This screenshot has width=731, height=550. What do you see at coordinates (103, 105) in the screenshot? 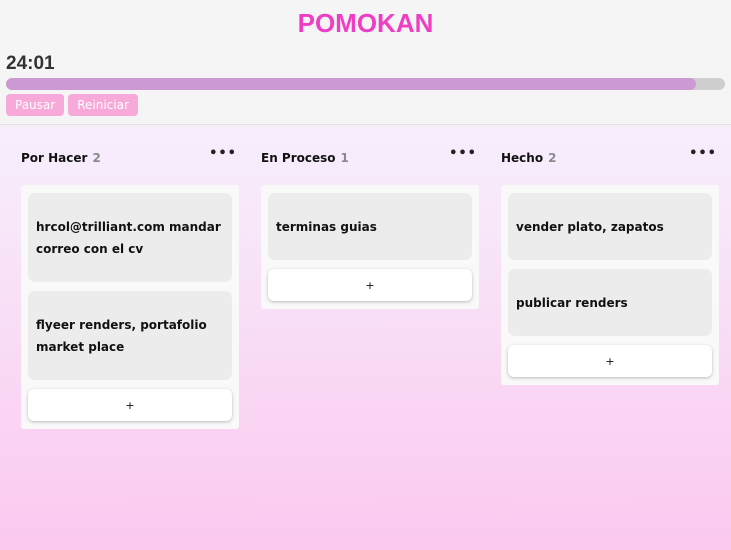
I see `restart-button: Reiniciar` at bounding box center [103, 105].